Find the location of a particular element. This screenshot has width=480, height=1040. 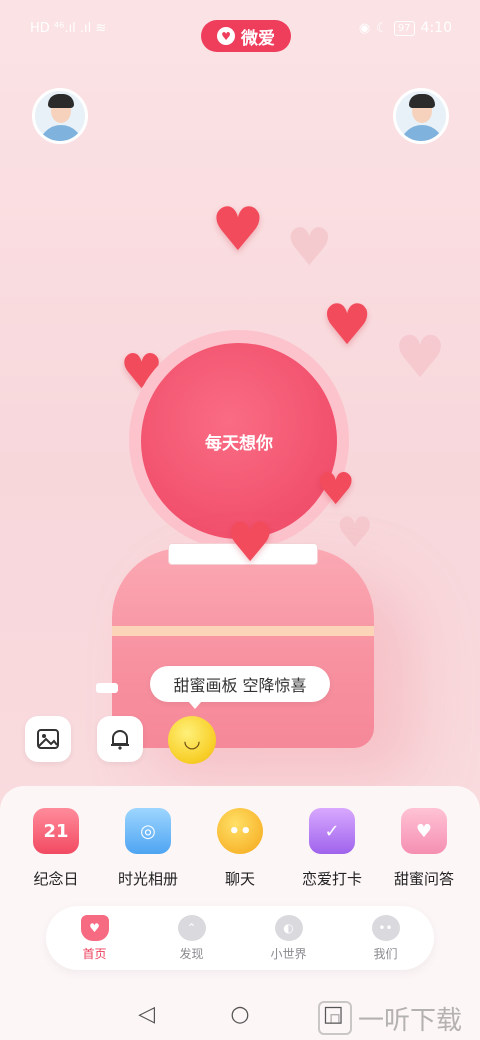

chat-icon: •• is located at coordinates (240, 831).